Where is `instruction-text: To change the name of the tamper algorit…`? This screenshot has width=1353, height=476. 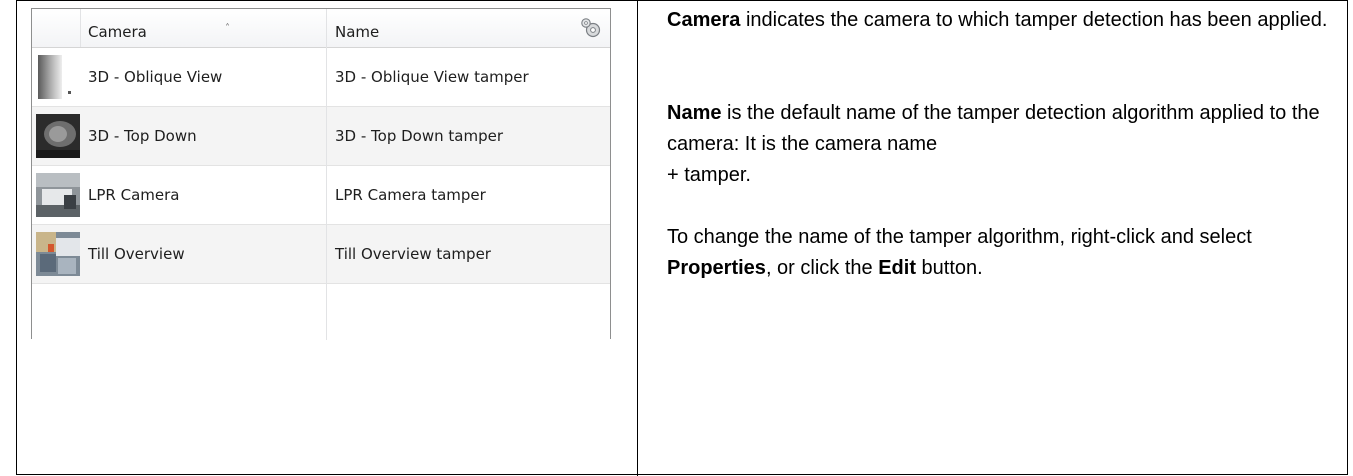 instruction-text: To change the name of the tamper algorit… is located at coordinates (959, 237).